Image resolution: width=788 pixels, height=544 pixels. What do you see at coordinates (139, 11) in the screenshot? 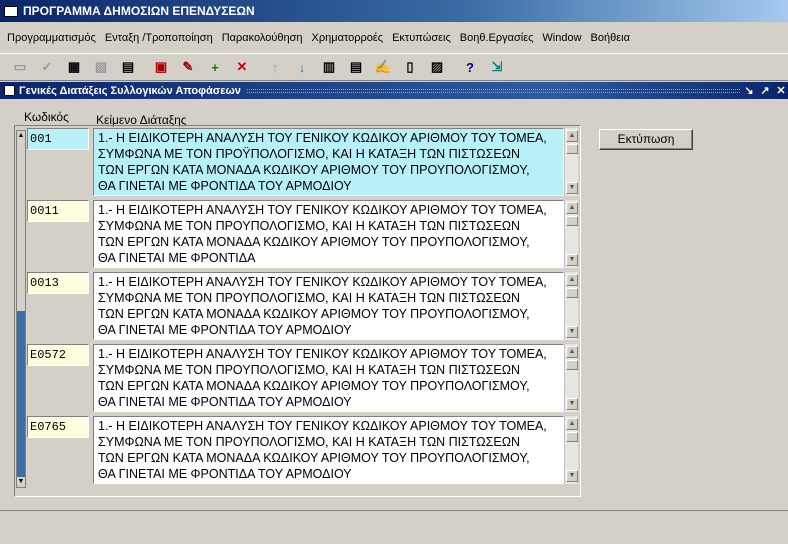
I see `app-title: ΠΡΟΓΡΑΜΜΑ ΔΗΜΟΣΙΩΝ ΕΠΕΝΔΥΣΕΩΝ` at bounding box center [139, 11].